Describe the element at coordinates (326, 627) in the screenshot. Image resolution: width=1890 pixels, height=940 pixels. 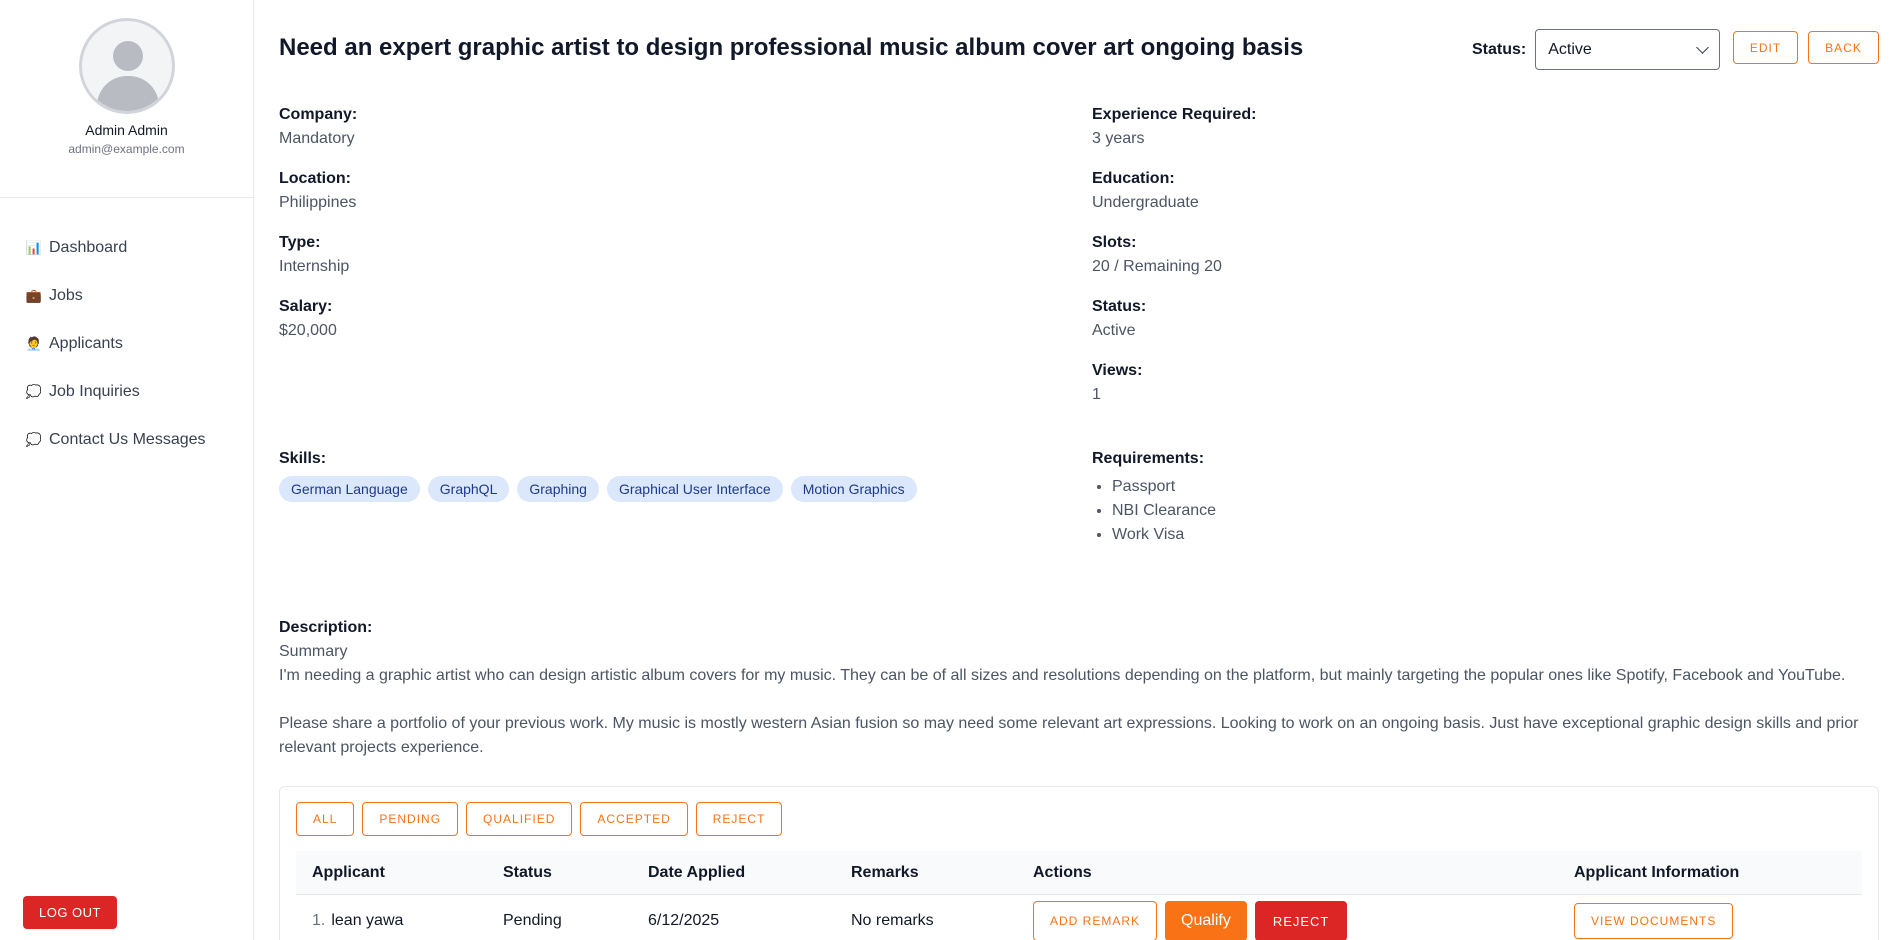
I see `description-label: Description:` at that location.